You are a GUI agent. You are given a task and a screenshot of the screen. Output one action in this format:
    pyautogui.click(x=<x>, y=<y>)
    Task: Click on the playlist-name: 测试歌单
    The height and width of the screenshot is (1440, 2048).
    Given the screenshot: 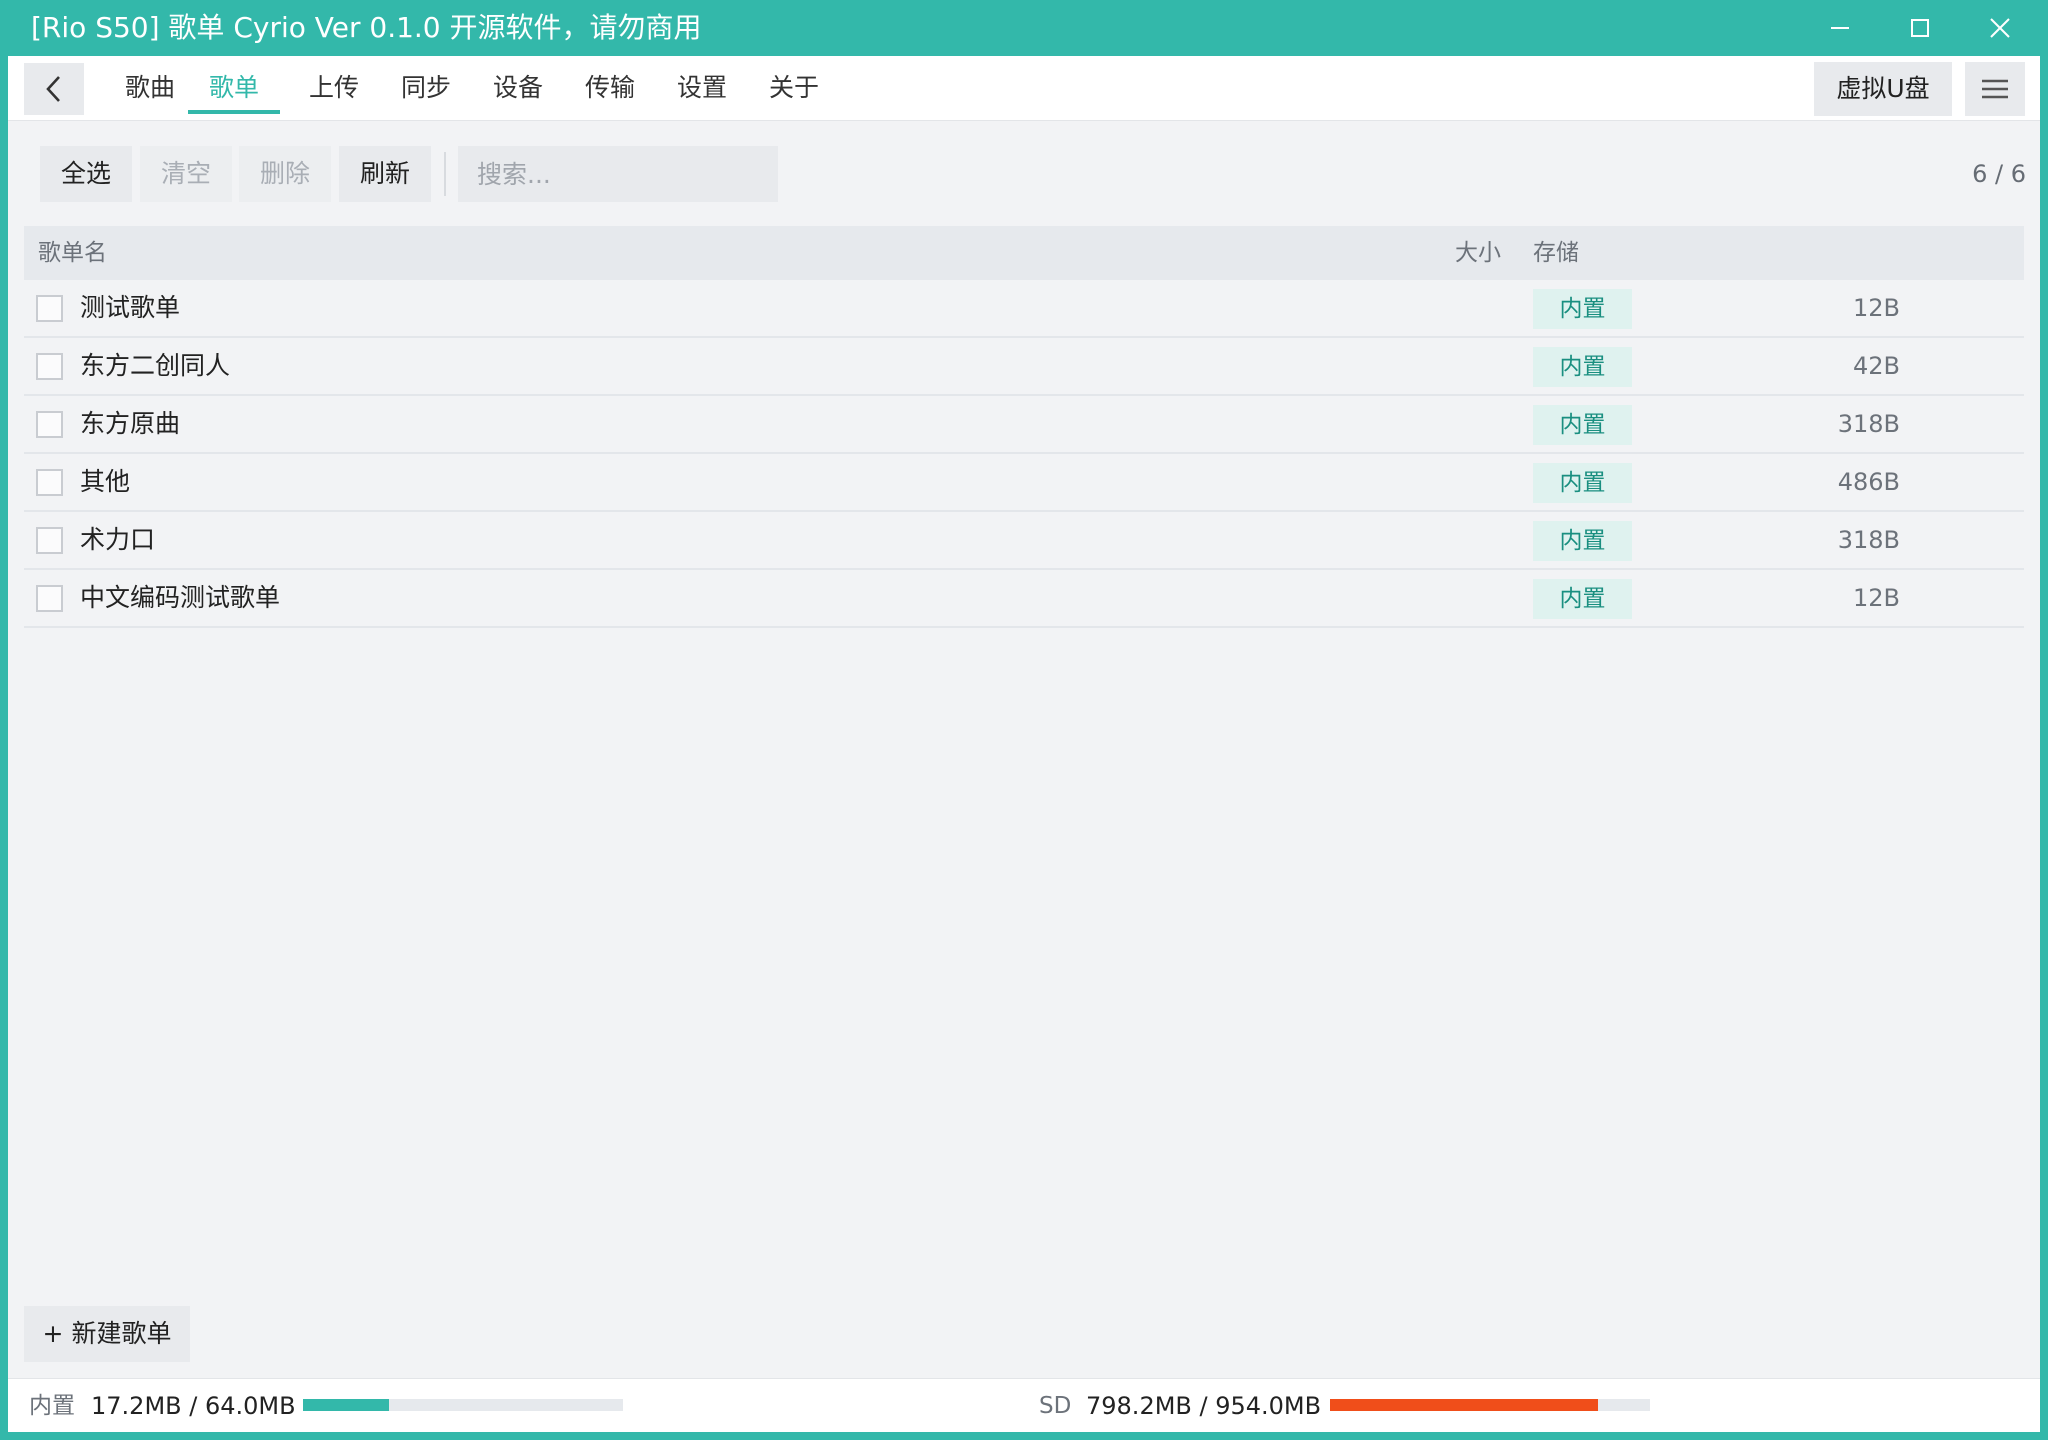 What is the action you would take?
    pyautogui.click(x=130, y=307)
    